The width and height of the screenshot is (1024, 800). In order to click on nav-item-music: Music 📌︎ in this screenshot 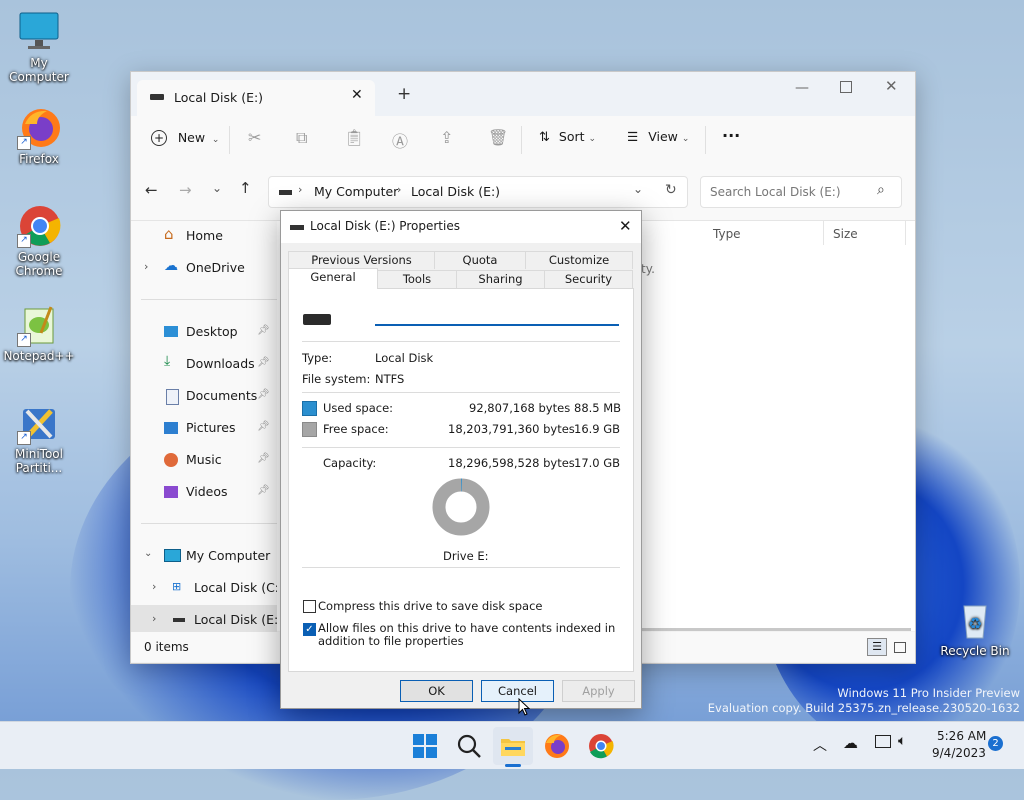, I will do `click(204, 460)`.